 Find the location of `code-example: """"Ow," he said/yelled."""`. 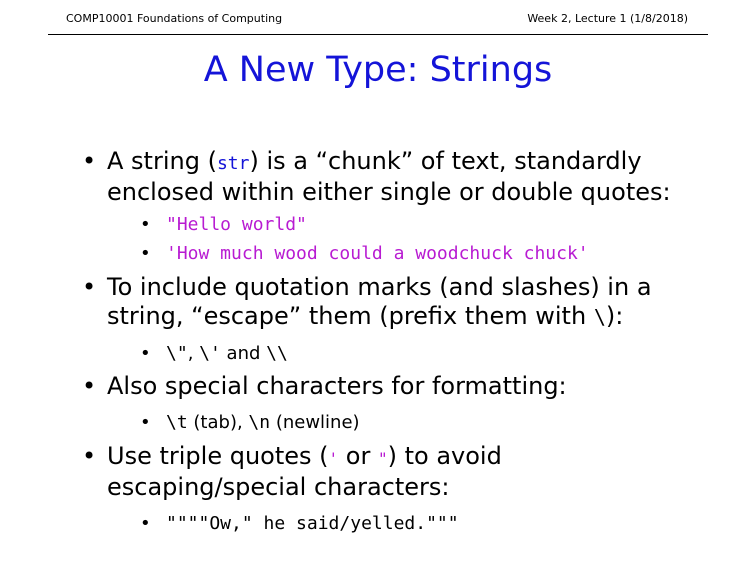

code-example: """"Ow," he said/yelled.""" is located at coordinates (312, 523).